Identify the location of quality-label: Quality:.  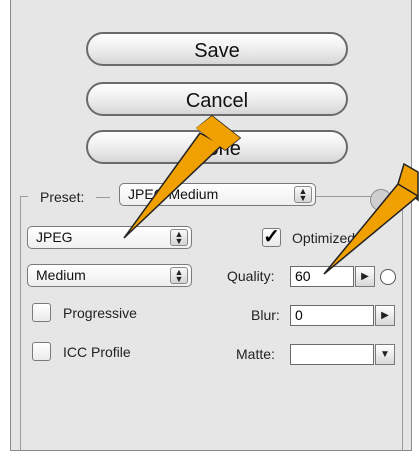
(251, 276).